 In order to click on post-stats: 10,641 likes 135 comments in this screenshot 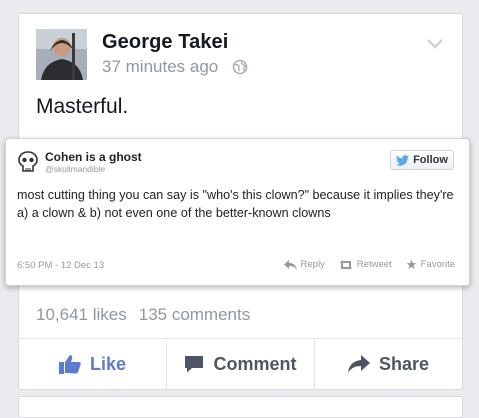, I will do `click(143, 315)`.